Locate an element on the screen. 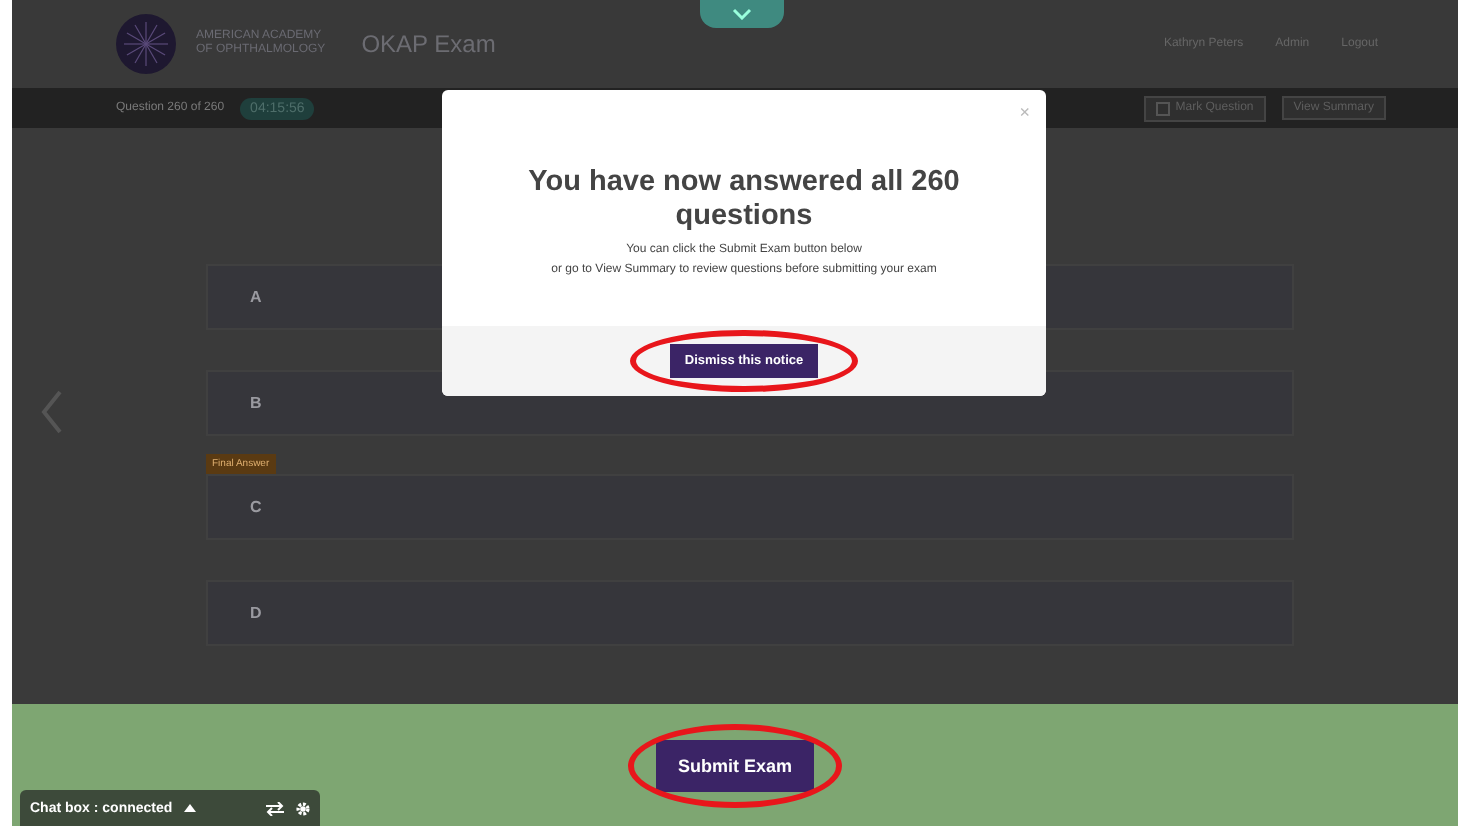 This screenshot has width=1458, height=826. chevron-down-icon is located at coordinates (742, 14).